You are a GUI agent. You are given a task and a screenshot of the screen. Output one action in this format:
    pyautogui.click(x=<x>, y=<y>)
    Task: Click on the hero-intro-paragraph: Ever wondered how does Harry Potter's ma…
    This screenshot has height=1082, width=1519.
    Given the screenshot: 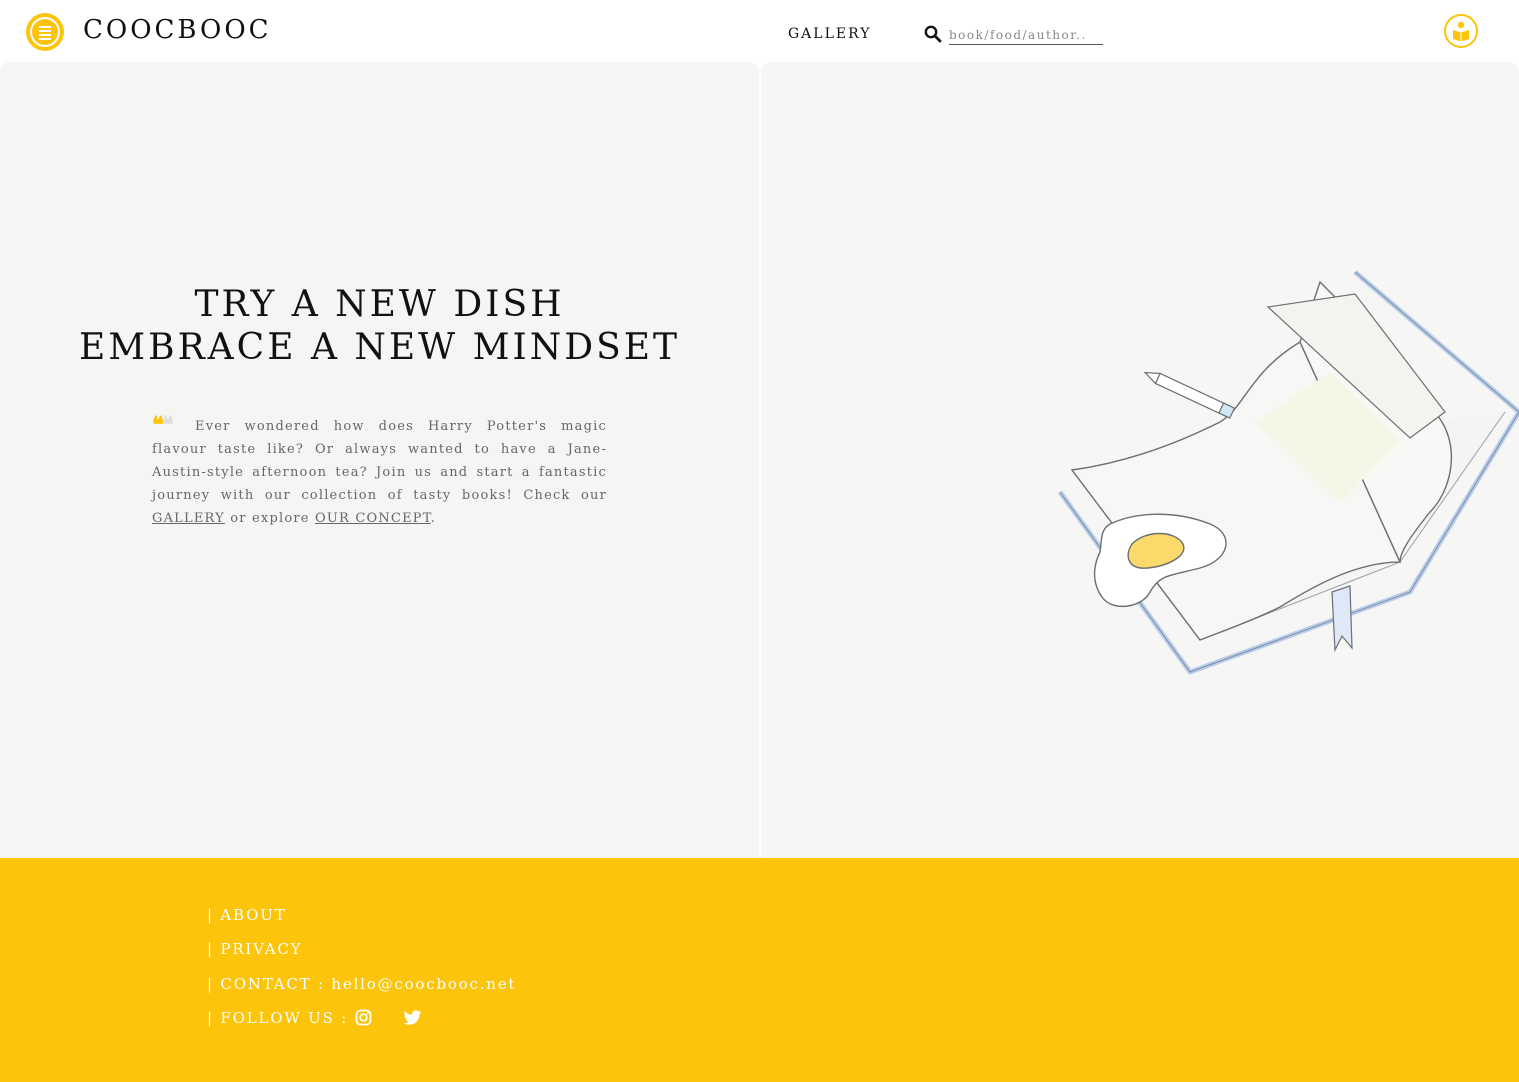 What is the action you would take?
    pyautogui.click(x=379, y=472)
    